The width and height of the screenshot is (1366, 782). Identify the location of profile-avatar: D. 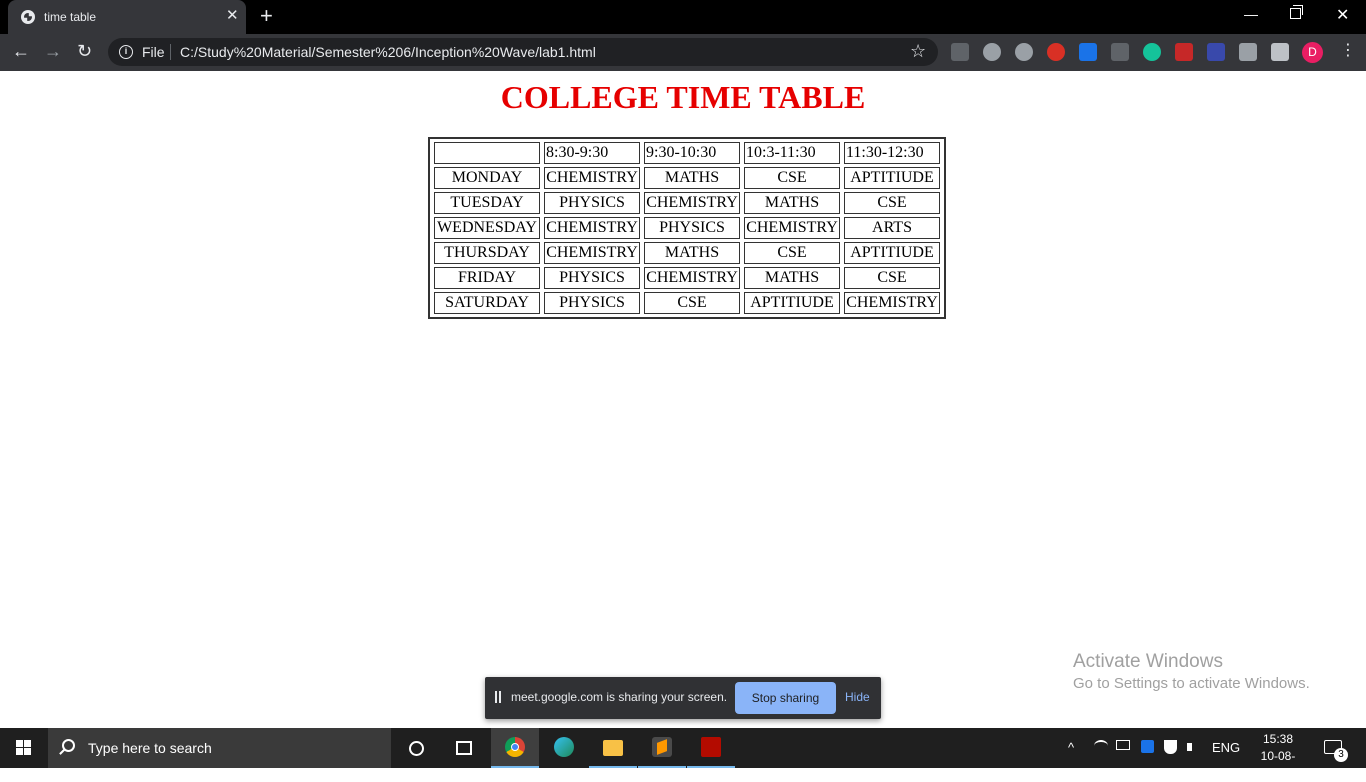
(1312, 52).